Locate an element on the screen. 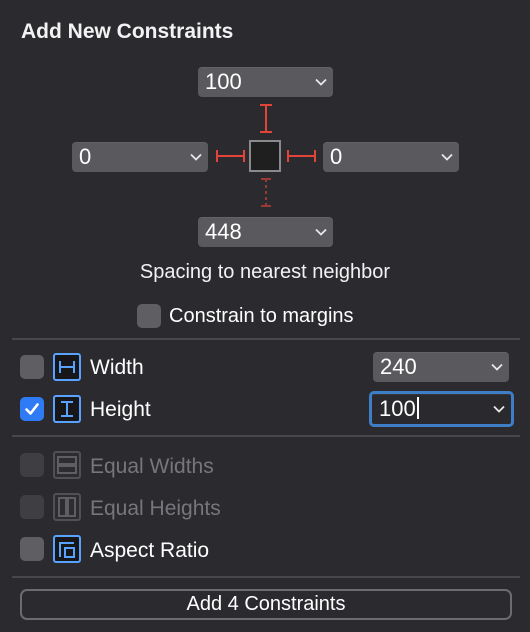 This screenshot has width=530, height=632. width-icon is located at coordinates (67, 367).